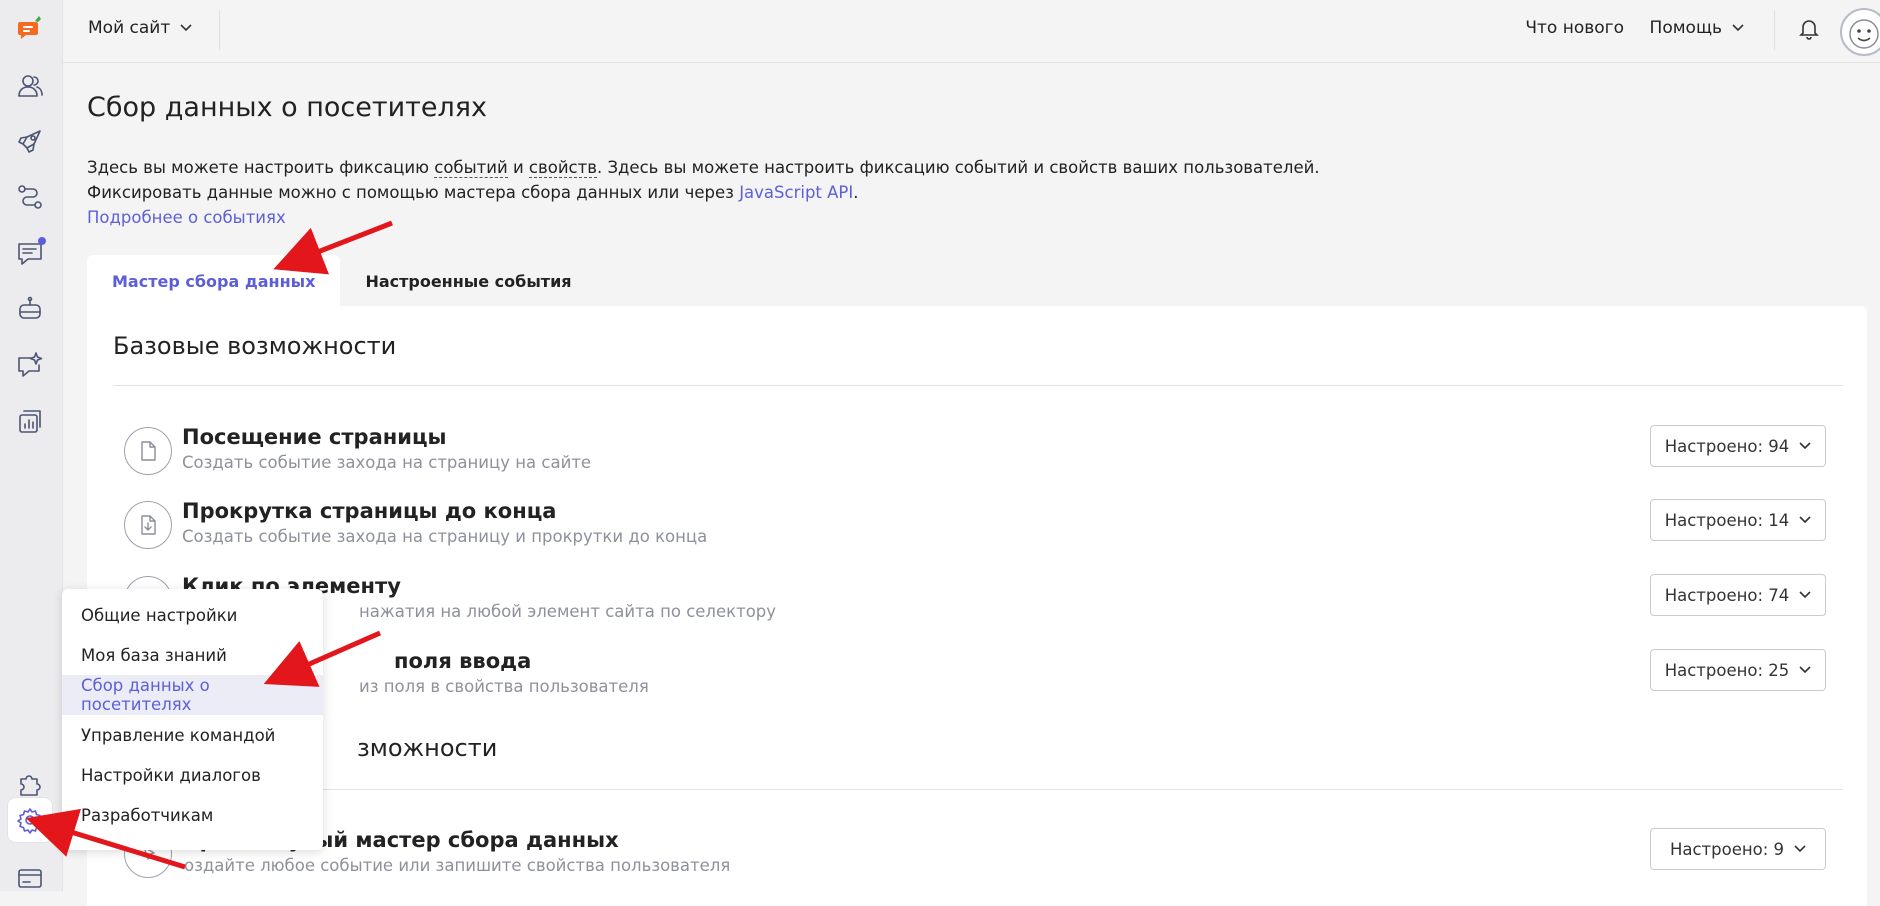 This screenshot has width=1880, height=906. What do you see at coordinates (971, 31) in the screenshot?
I see `top-bar: Мой сайт Что нового Помощь` at bounding box center [971, 31].